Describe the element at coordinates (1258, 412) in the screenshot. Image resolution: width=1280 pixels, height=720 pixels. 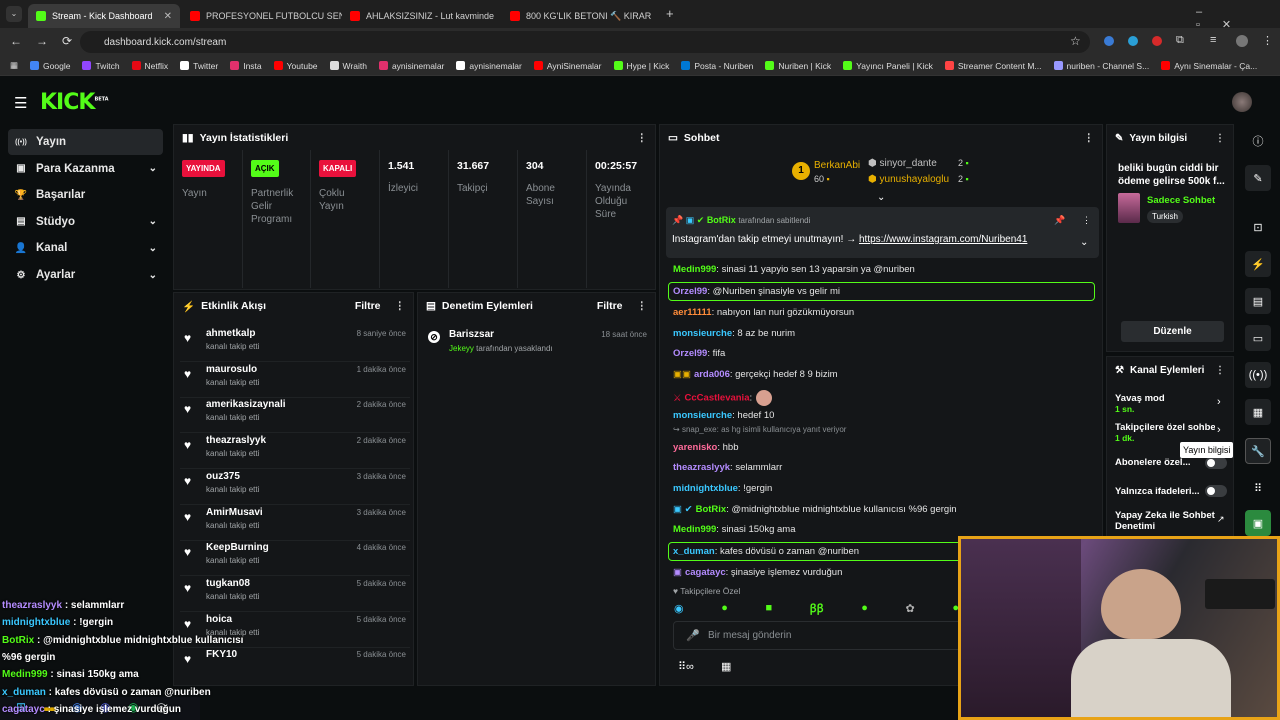
I see `dashboard-icon: ▦` at that location.